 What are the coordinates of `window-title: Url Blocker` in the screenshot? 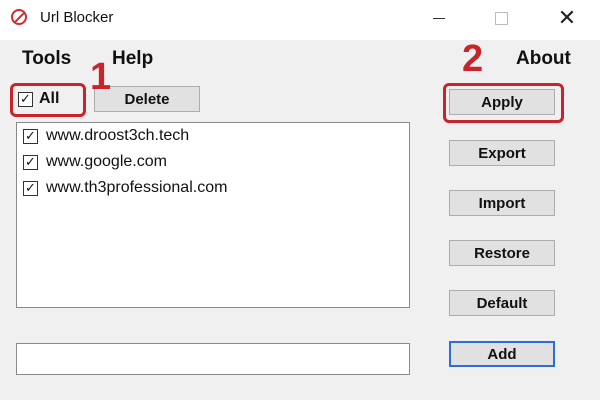 It's located at (77, 17).